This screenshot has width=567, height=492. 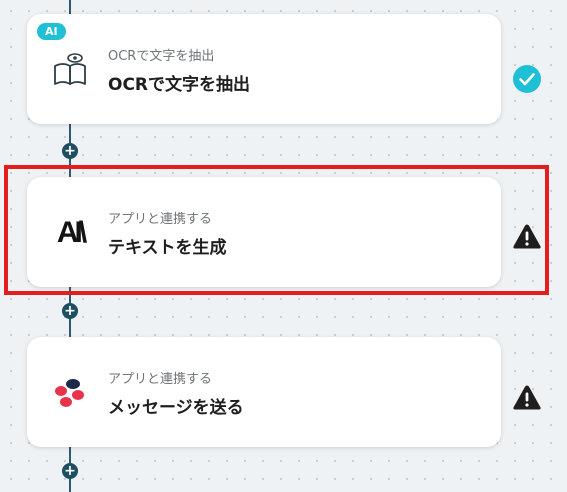 What do you see at coordinates (176, 408) in the screenshot?
I see `step-title: メッセージを送る` at bounding box center [176, 408].